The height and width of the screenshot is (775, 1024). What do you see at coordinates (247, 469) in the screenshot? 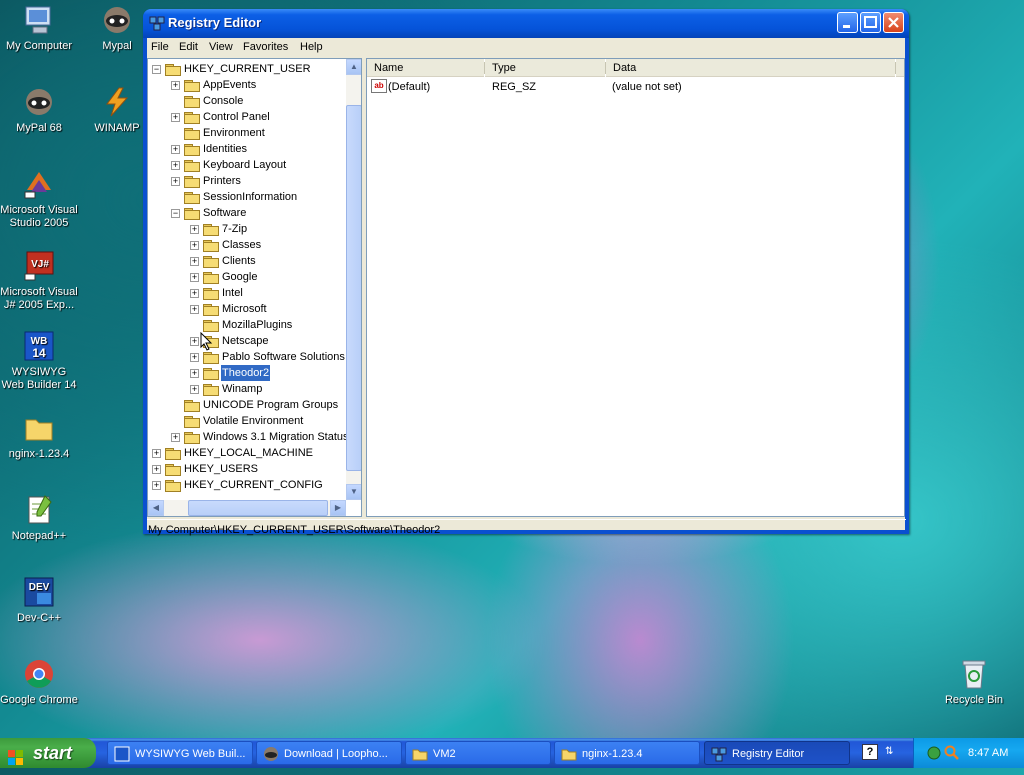
I see `tree-item: + HKEY_USERS` at bounding box center [247, 469].